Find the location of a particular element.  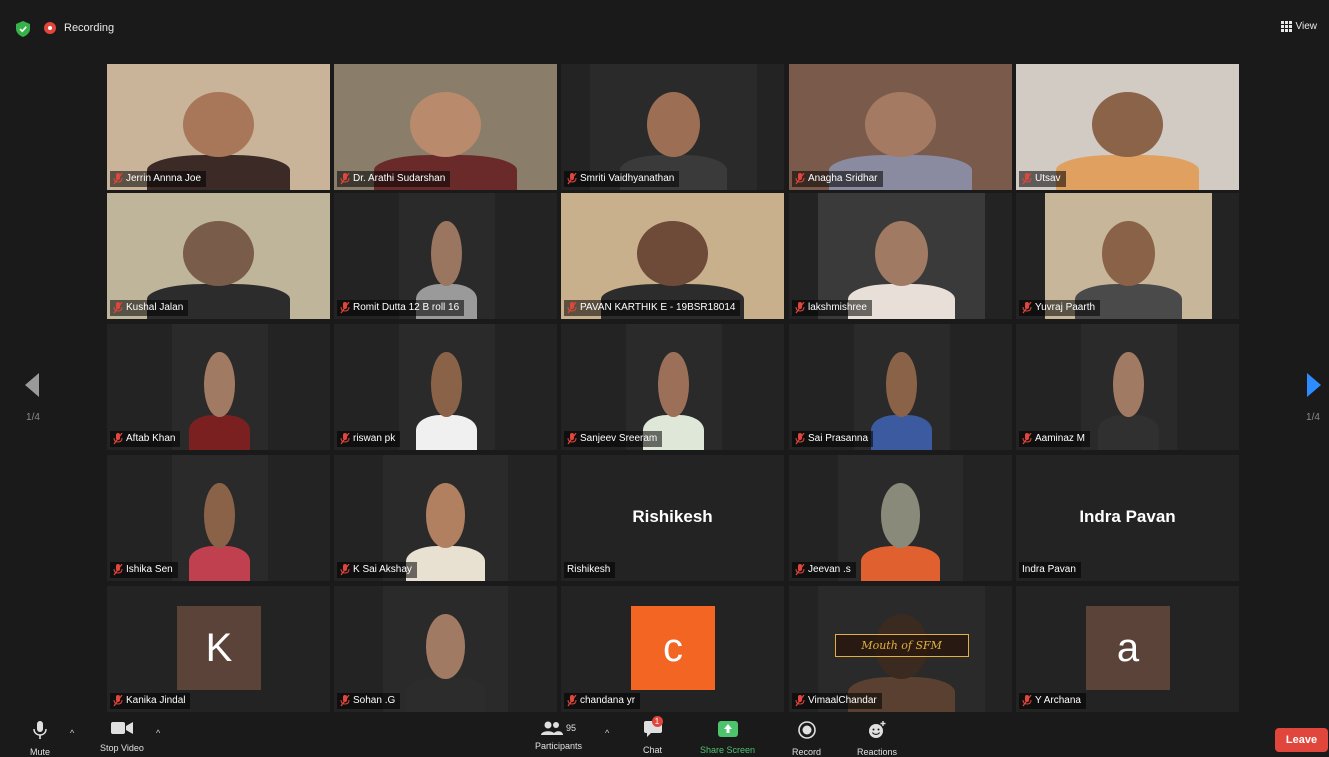

stop-video-button: Stop Video is located at coordinates (122, 737).